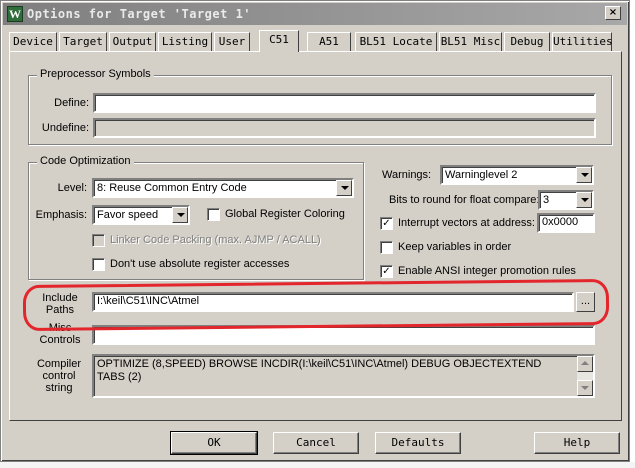  Describe the element at coordinates (585, 376) in the screenshot. I see `compiler-scrollbar` at that location.